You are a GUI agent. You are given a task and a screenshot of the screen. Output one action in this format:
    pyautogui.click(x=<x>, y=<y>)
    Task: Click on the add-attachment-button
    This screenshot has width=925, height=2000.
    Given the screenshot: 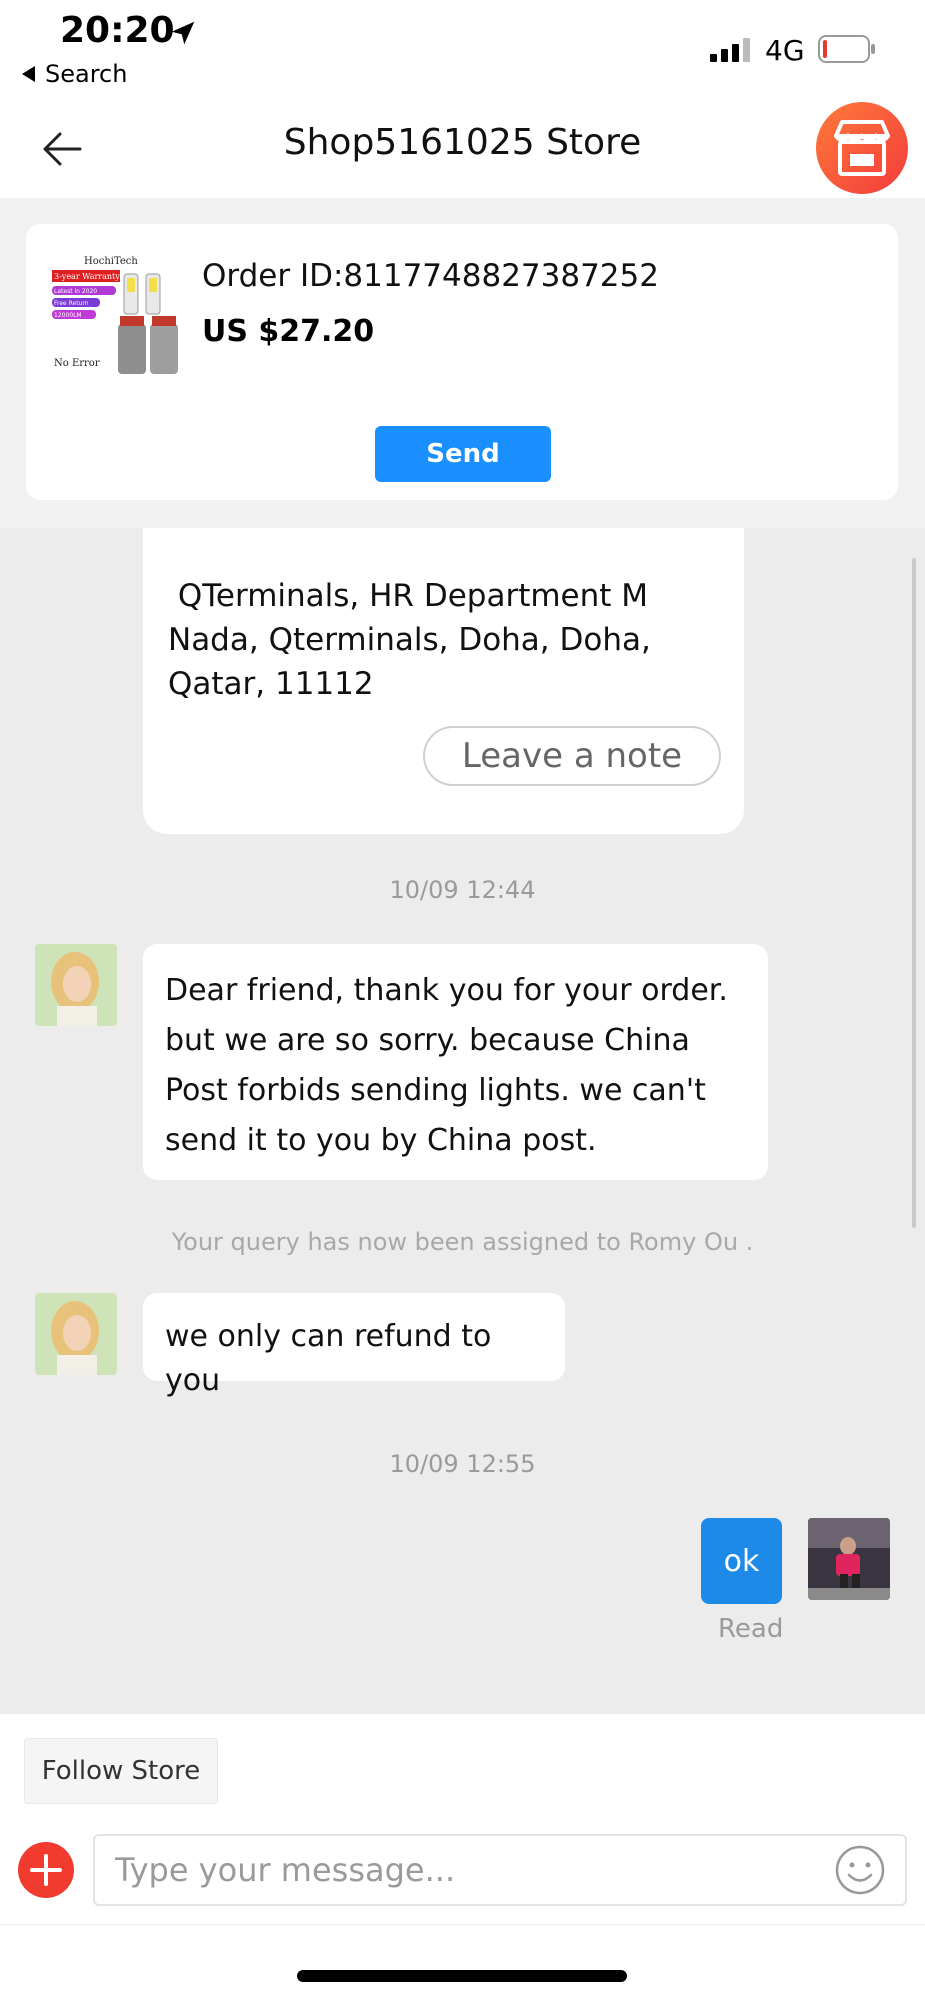 What is the action you would take?
    pyautogui.click(x=46, y=1870)
    